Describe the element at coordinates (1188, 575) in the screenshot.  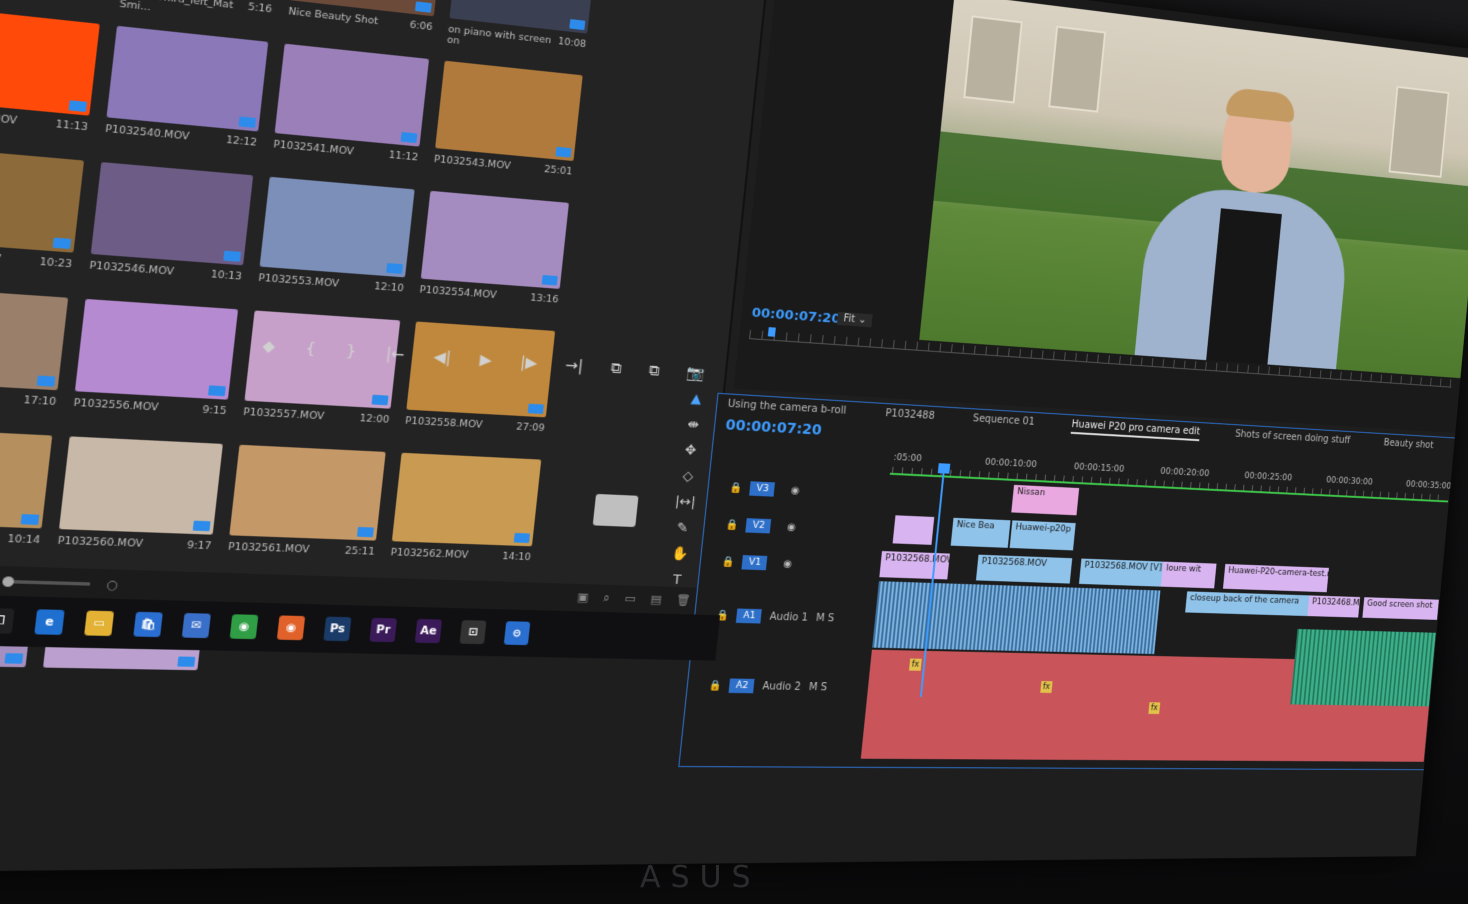
I see `clip-v1: loure wit` at that location.